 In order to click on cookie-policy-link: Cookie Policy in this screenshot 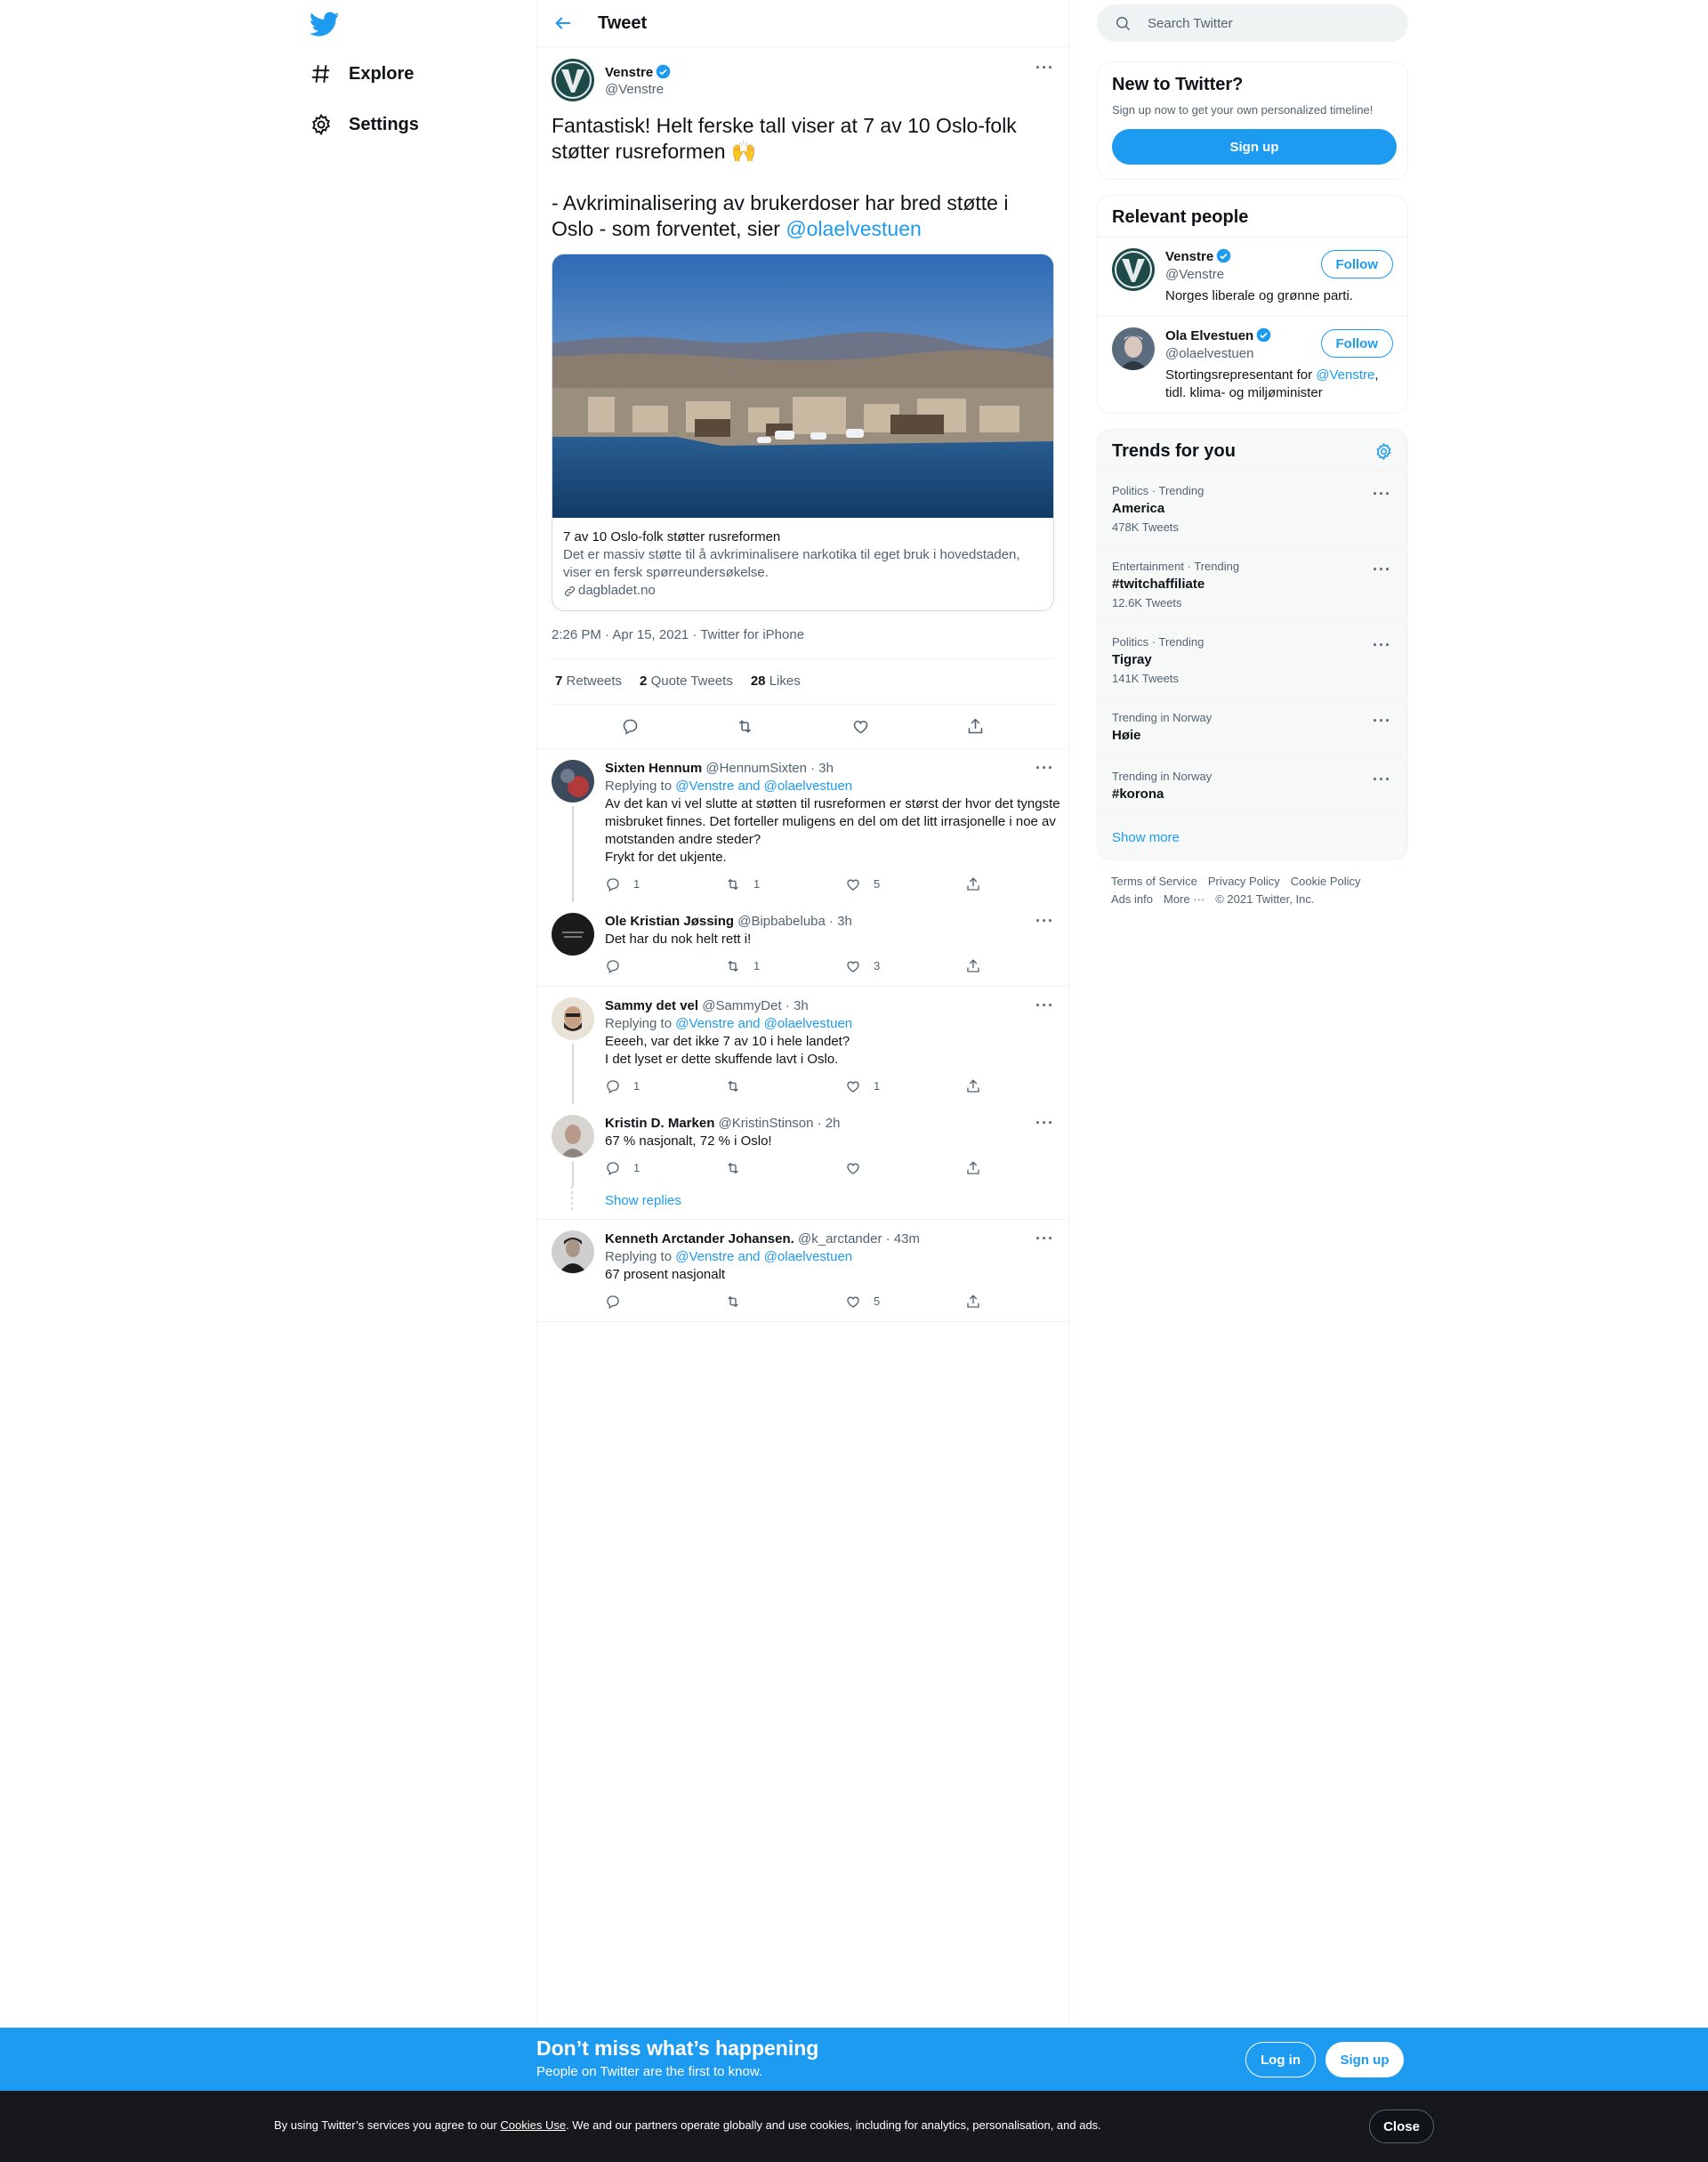, I will do `click(1326, 882)`.